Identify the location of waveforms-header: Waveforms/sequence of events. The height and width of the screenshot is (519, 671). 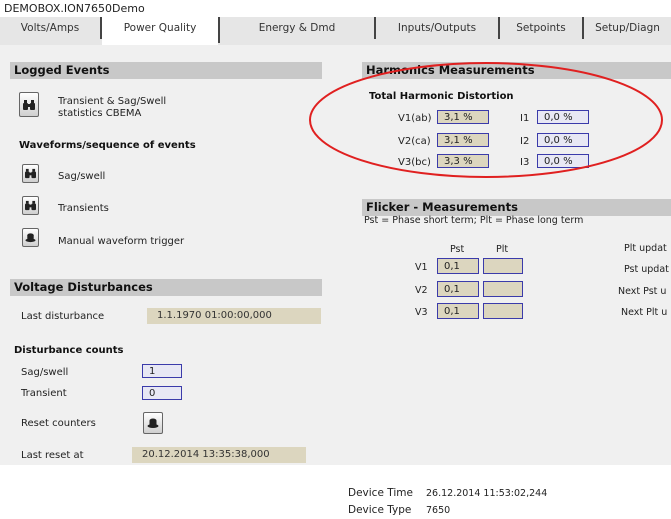
(107, 145).